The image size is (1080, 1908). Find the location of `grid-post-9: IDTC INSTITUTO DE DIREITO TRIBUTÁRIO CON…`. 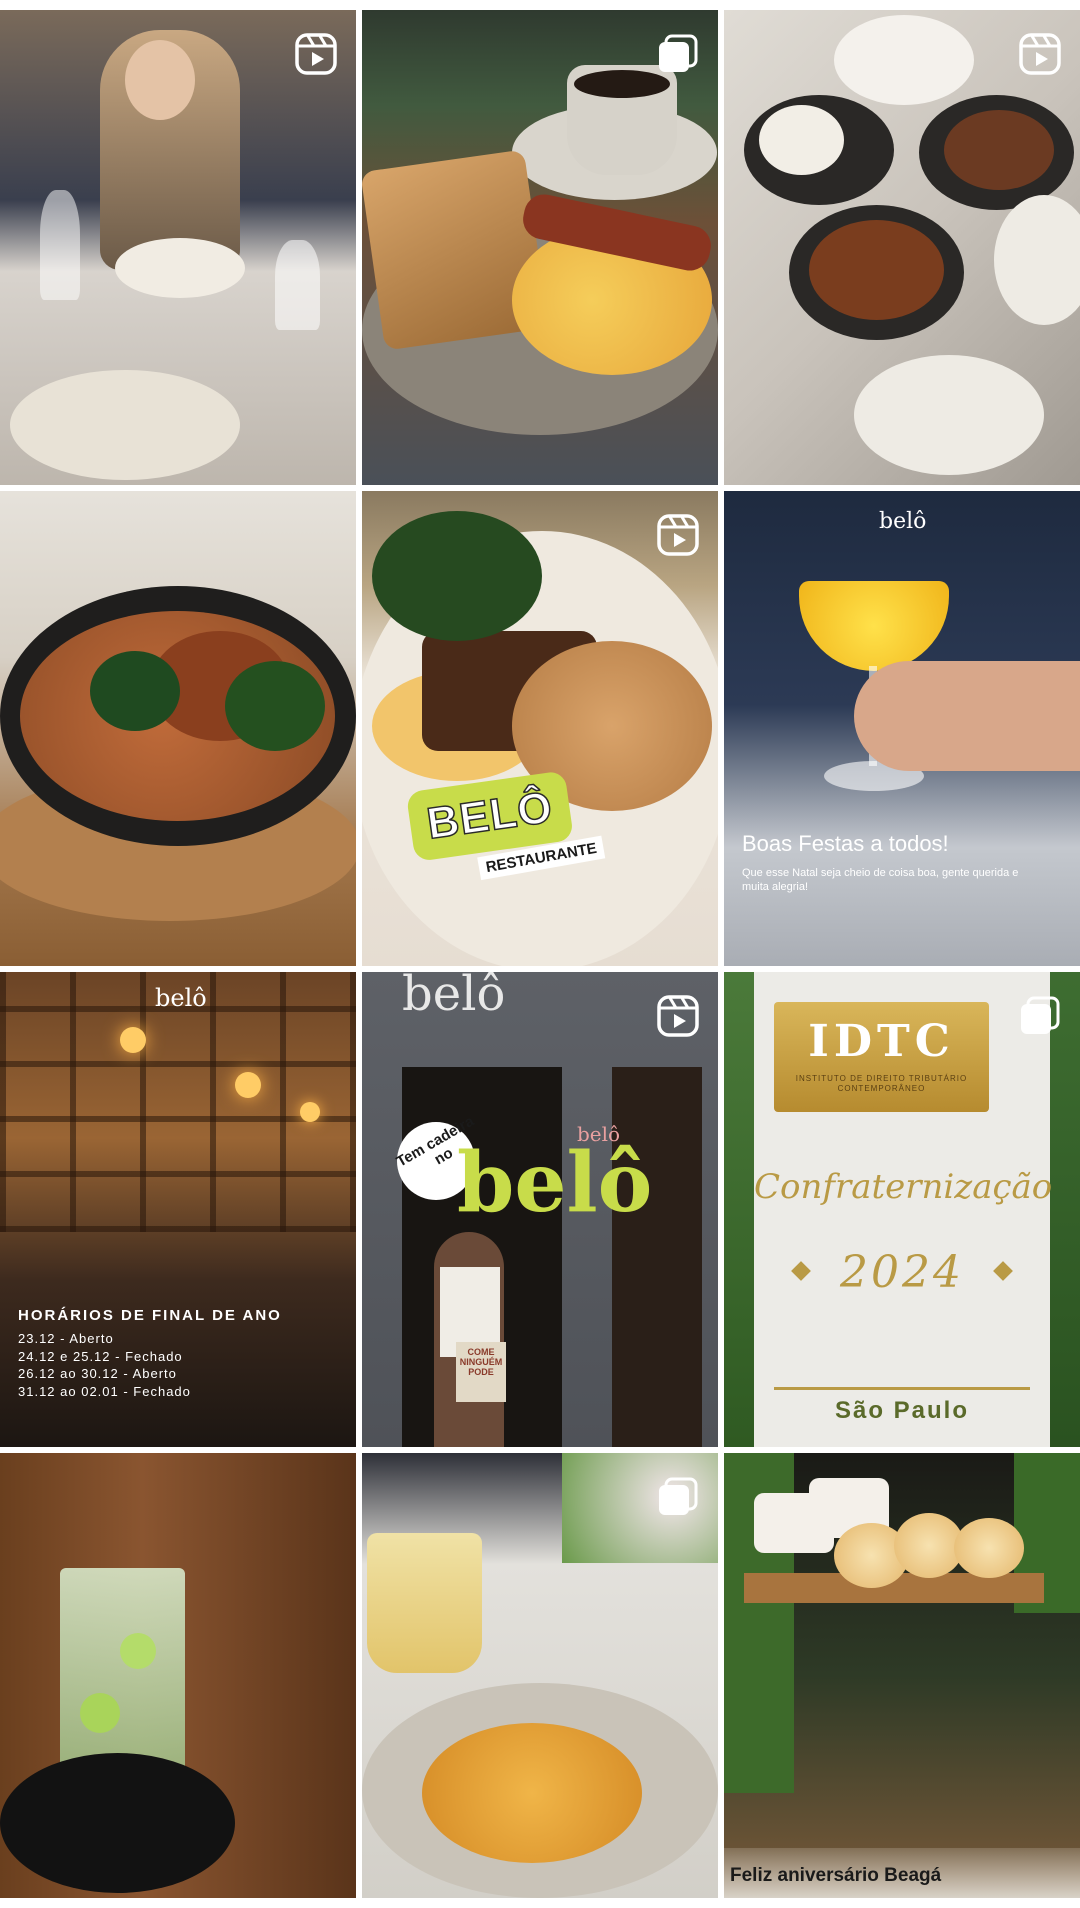

grid-post-9: IDTC INSTITUTO DE DIREITO TRIBUTÁRIO CON… is located at coordinates (902, 1209).